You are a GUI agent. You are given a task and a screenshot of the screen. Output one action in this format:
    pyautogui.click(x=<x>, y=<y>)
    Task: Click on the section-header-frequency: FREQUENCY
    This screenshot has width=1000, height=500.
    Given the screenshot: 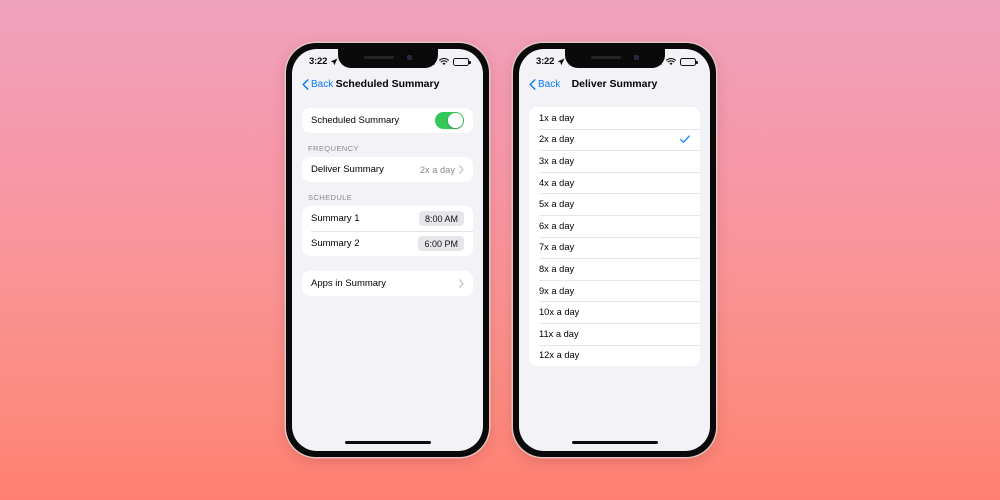 What is the action you would take?
    pyautogui.click(x=333, y=148)
    